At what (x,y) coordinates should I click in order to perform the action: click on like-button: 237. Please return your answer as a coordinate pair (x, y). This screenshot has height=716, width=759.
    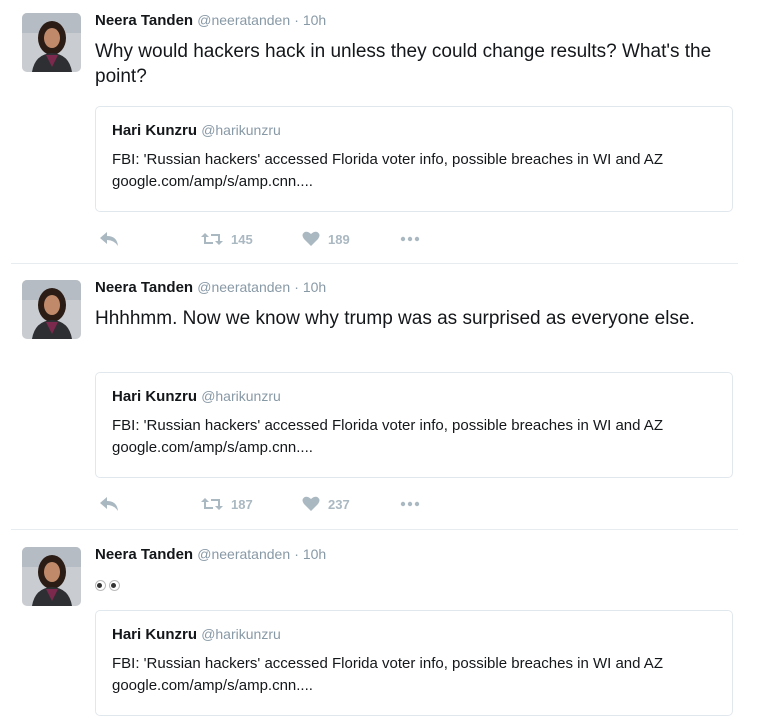
    Looking at the image, I should click on (326, 504).